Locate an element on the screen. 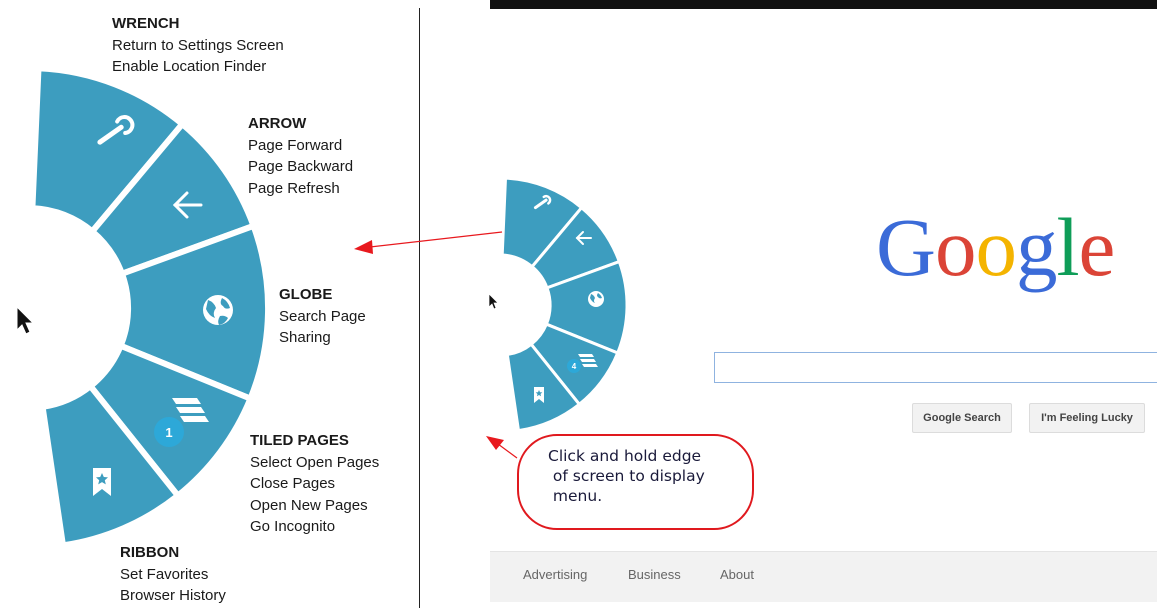  small-globe-icon is located at coordinates (596, 299).